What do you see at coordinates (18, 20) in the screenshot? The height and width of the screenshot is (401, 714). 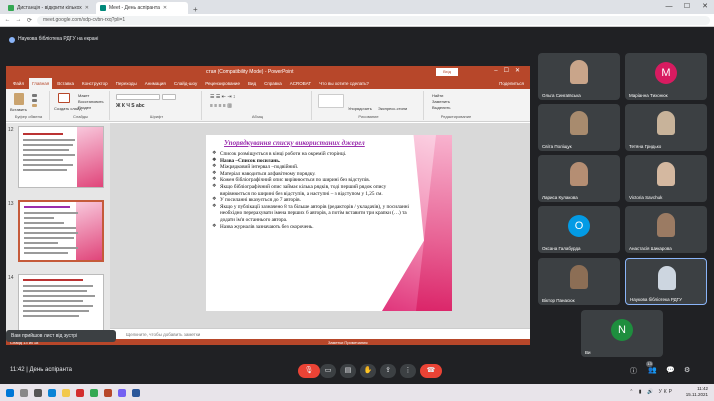 I see `forward-icon: →` at bounding box center [18, 20].